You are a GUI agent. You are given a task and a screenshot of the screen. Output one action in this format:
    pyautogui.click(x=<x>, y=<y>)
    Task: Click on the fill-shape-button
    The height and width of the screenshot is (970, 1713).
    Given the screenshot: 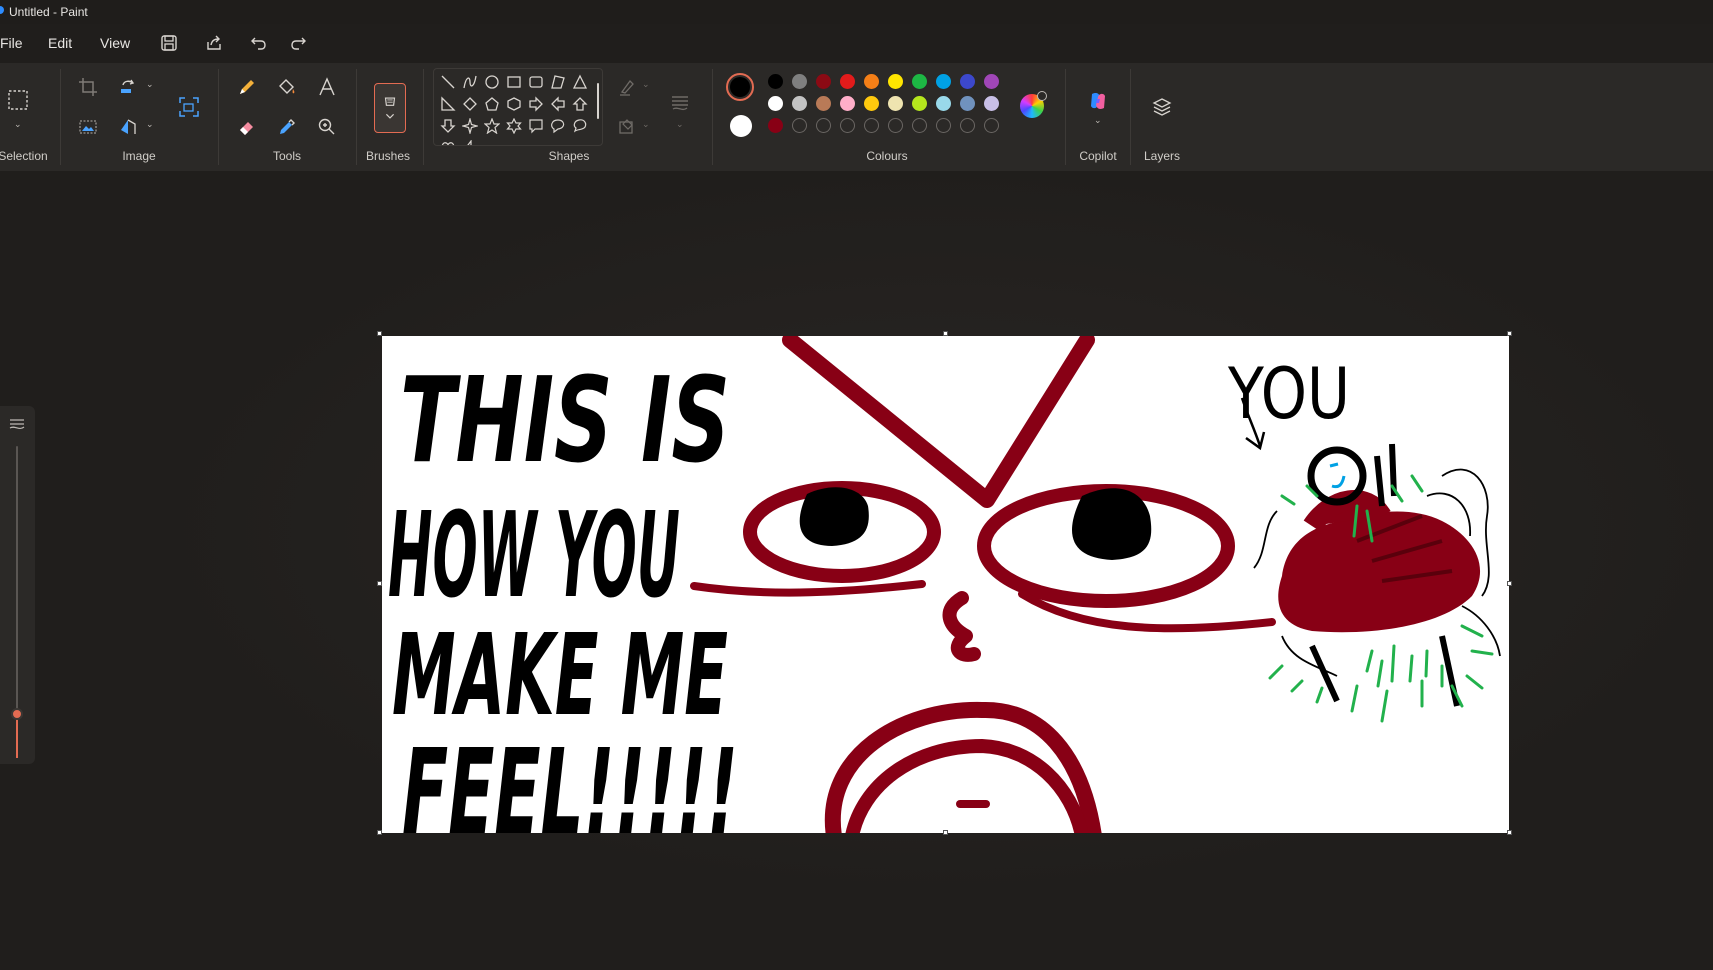 What is the action you would take?
    pyautogui.click(x=628, y=127)
    